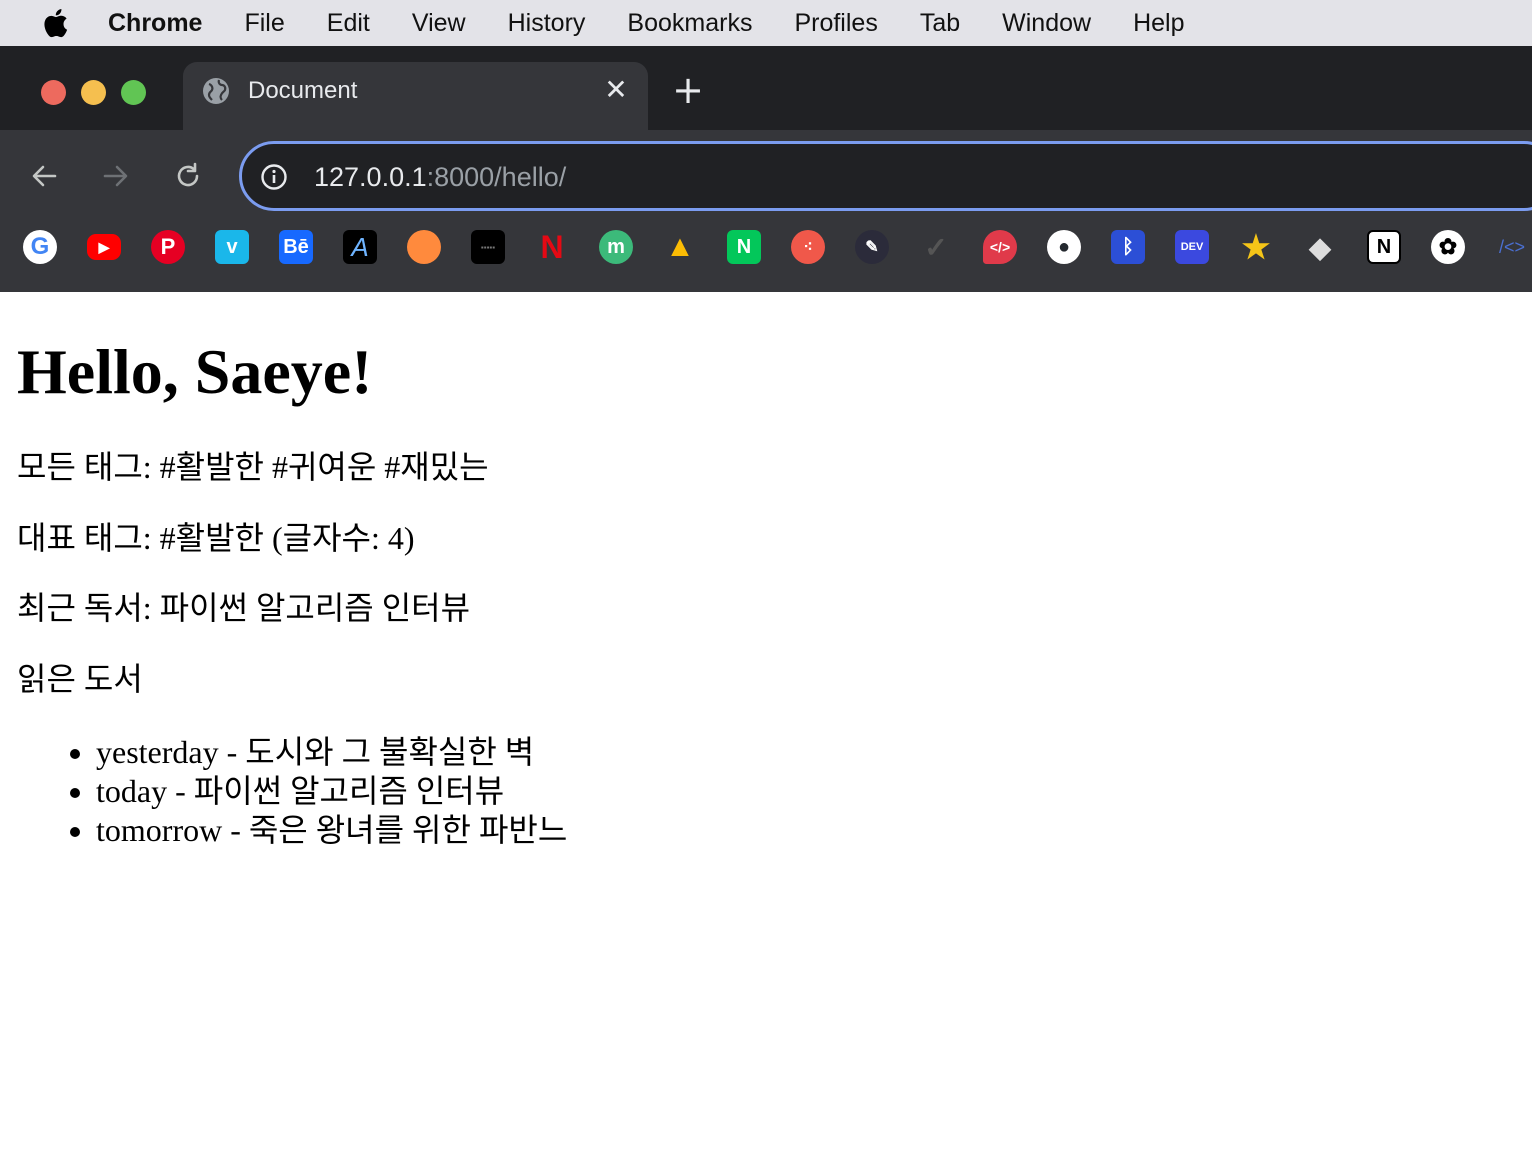  Describe the element at coordinates (44, 176) in the screenshot. I see `back-arrow-icon` at that location.